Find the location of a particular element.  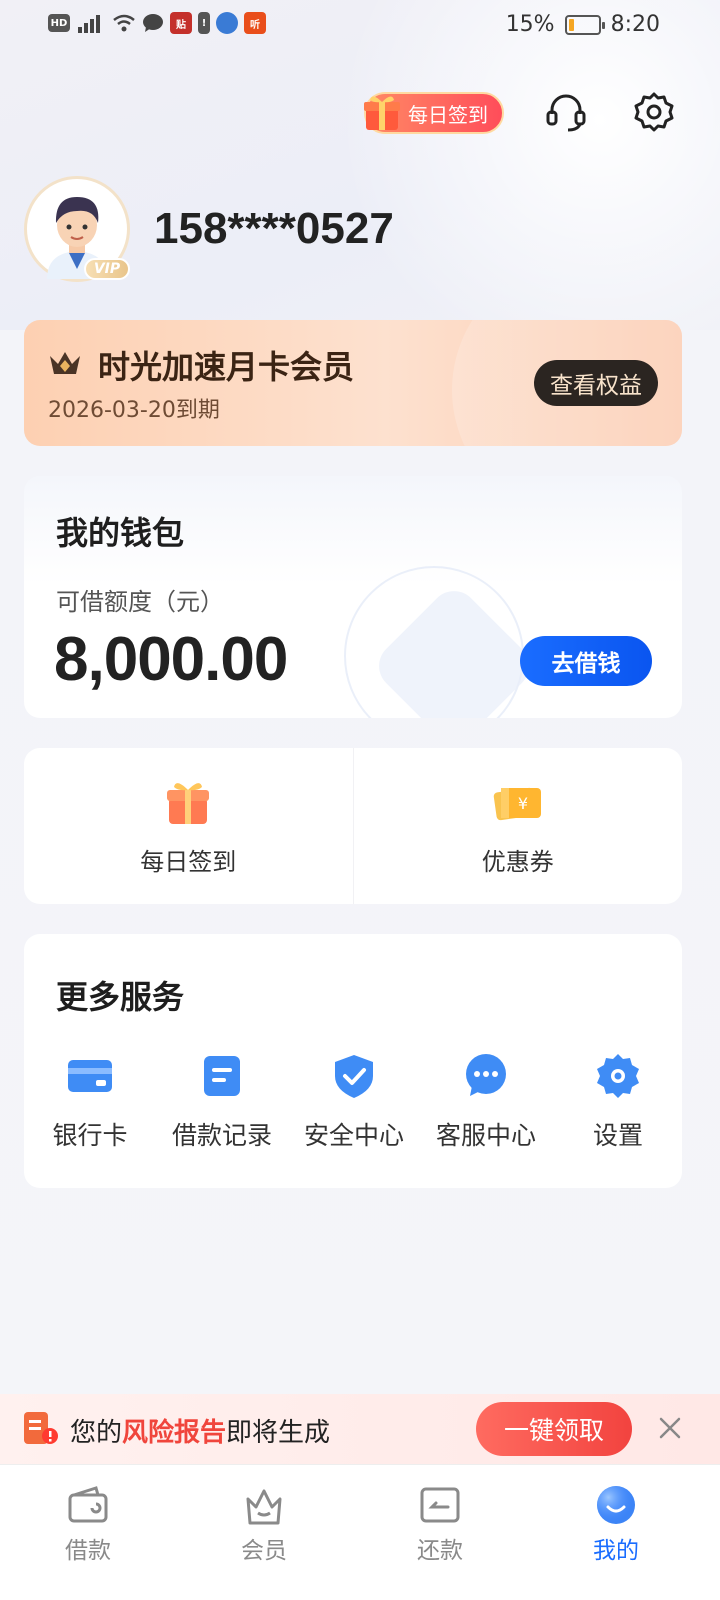

quick-action-label: 优惠券 is located at coordinates (517, 862).